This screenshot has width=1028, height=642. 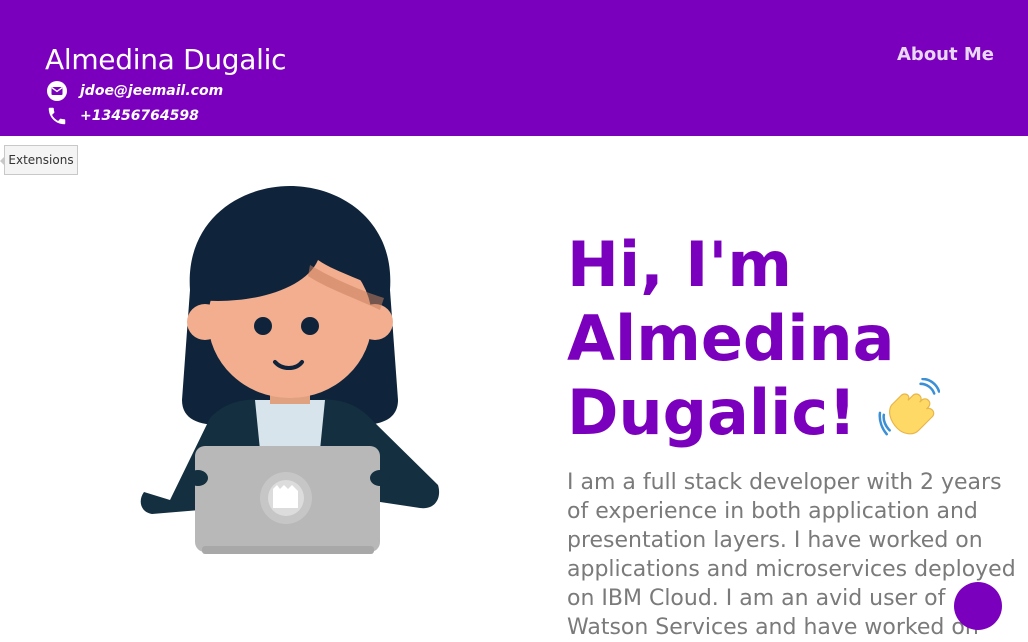 What do you see at coordinates (978, 606) in the screenshot?
I see `floating-action-button` at bounding box center [978, 606].